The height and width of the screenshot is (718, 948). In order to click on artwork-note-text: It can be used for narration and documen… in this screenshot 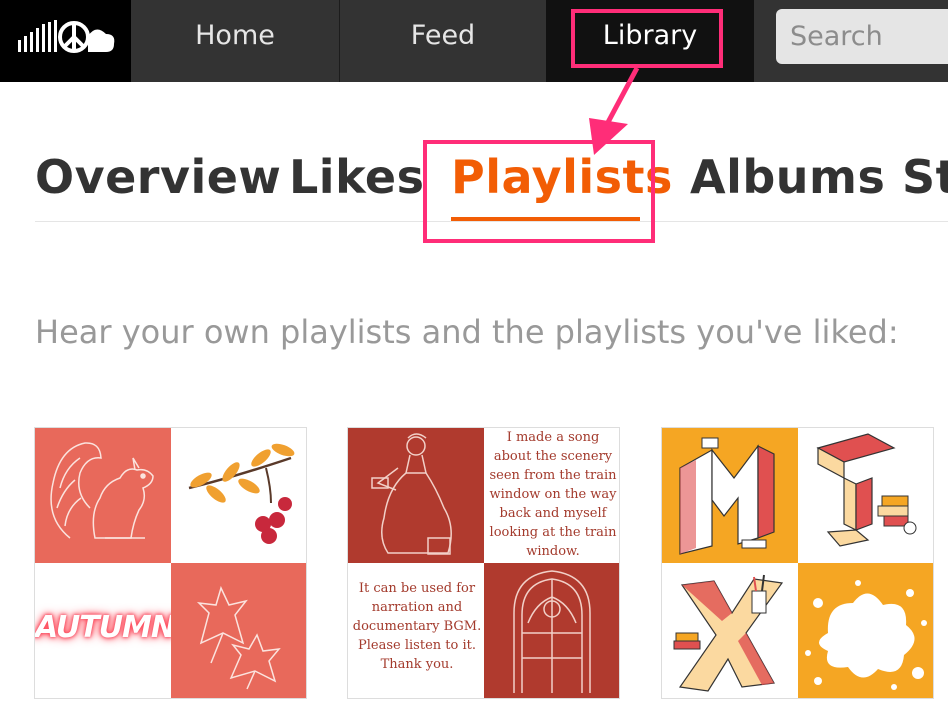, I will do `click(417, 626)`.